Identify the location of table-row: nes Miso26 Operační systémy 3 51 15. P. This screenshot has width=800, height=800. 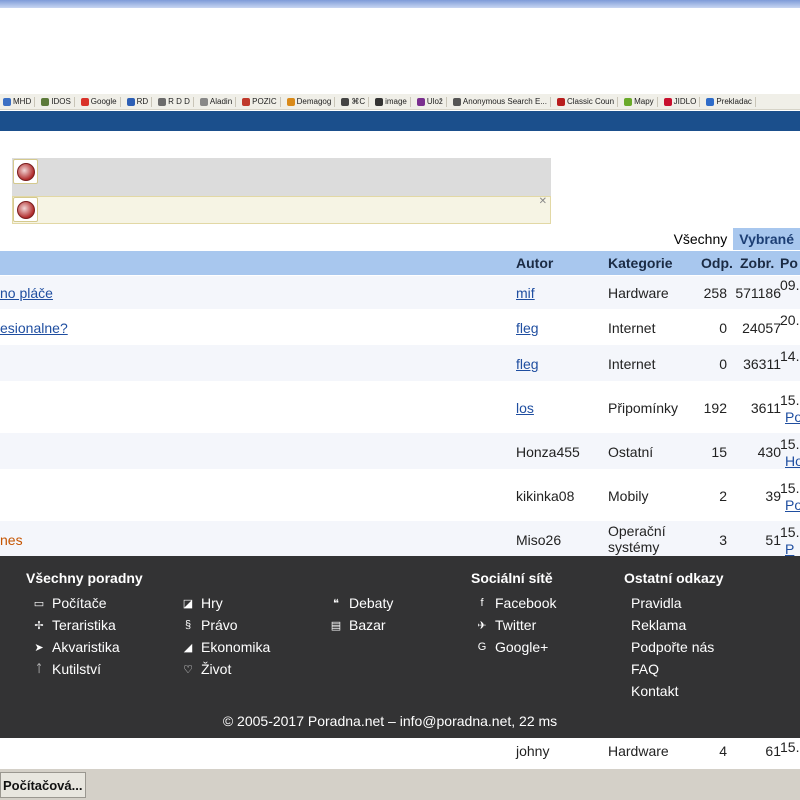
(400, 539).